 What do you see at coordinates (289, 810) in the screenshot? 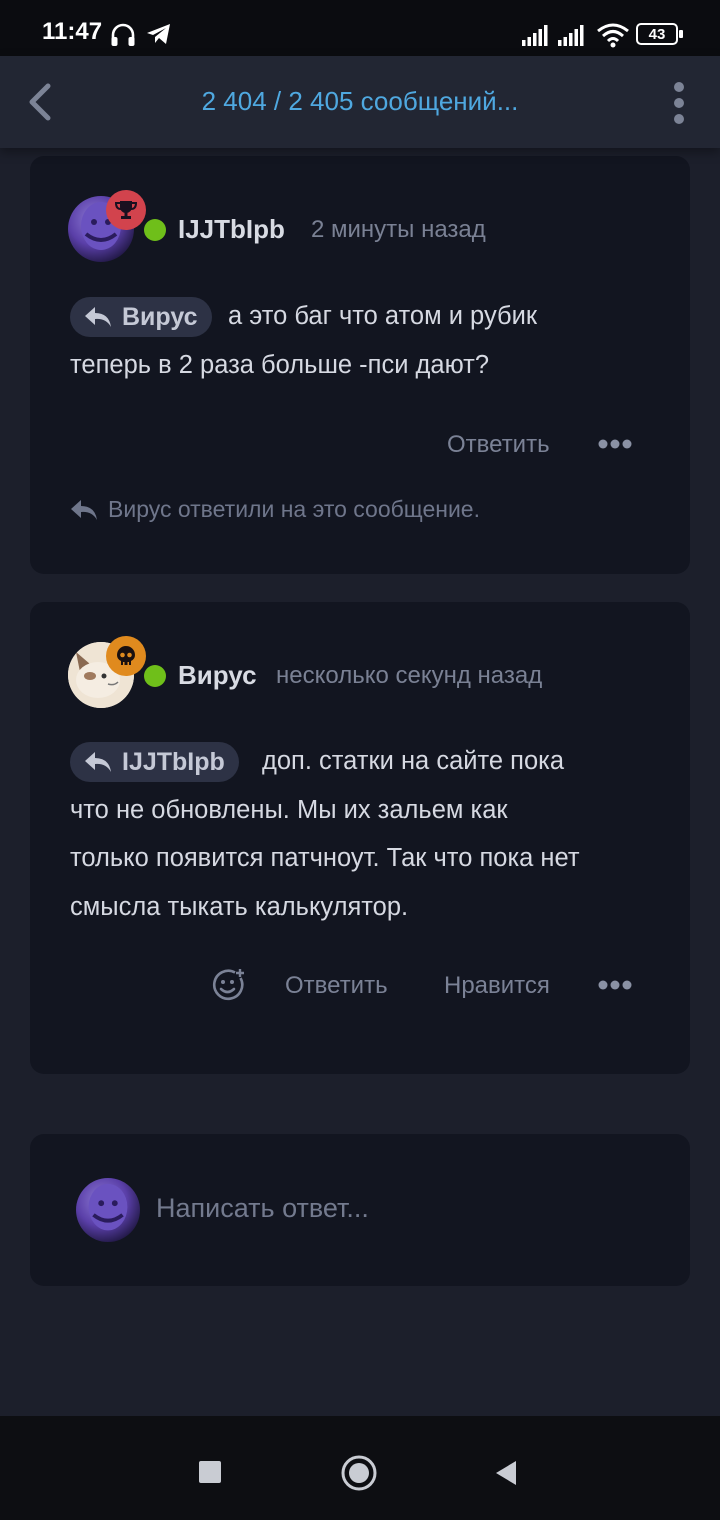
I see `message-text: что не обновлены. Мы их зальем как` at bounding box center [289, 810].